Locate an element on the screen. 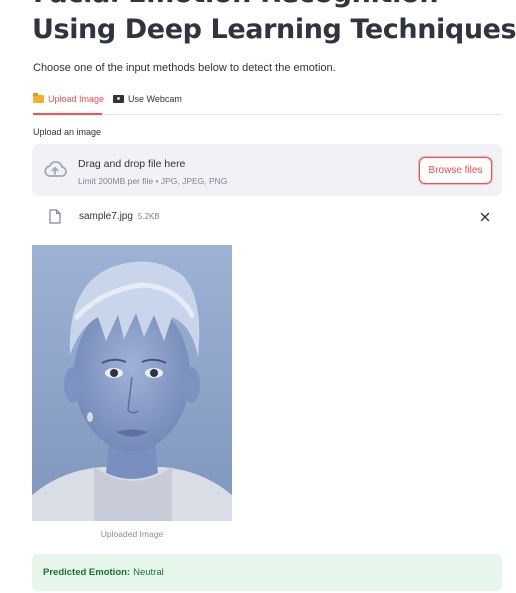 The height and width of the screenshot is (593, 516). image-caption: Uploaded Image is located at coordinates (132, 534).